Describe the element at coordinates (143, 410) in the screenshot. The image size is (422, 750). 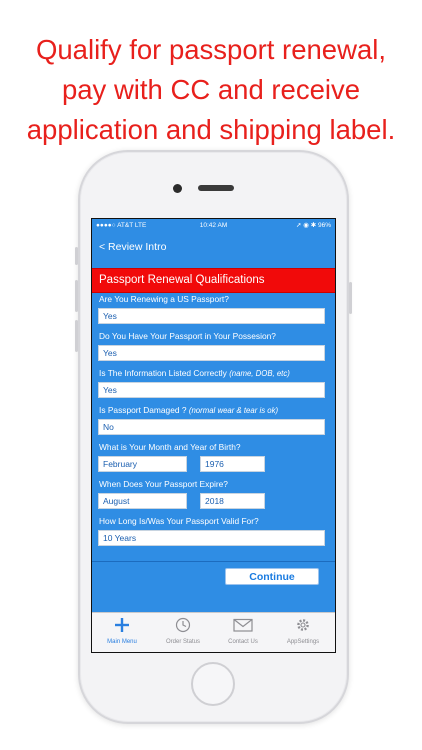
I see `damaged-label: Is Passport Damaged ?` at that location.